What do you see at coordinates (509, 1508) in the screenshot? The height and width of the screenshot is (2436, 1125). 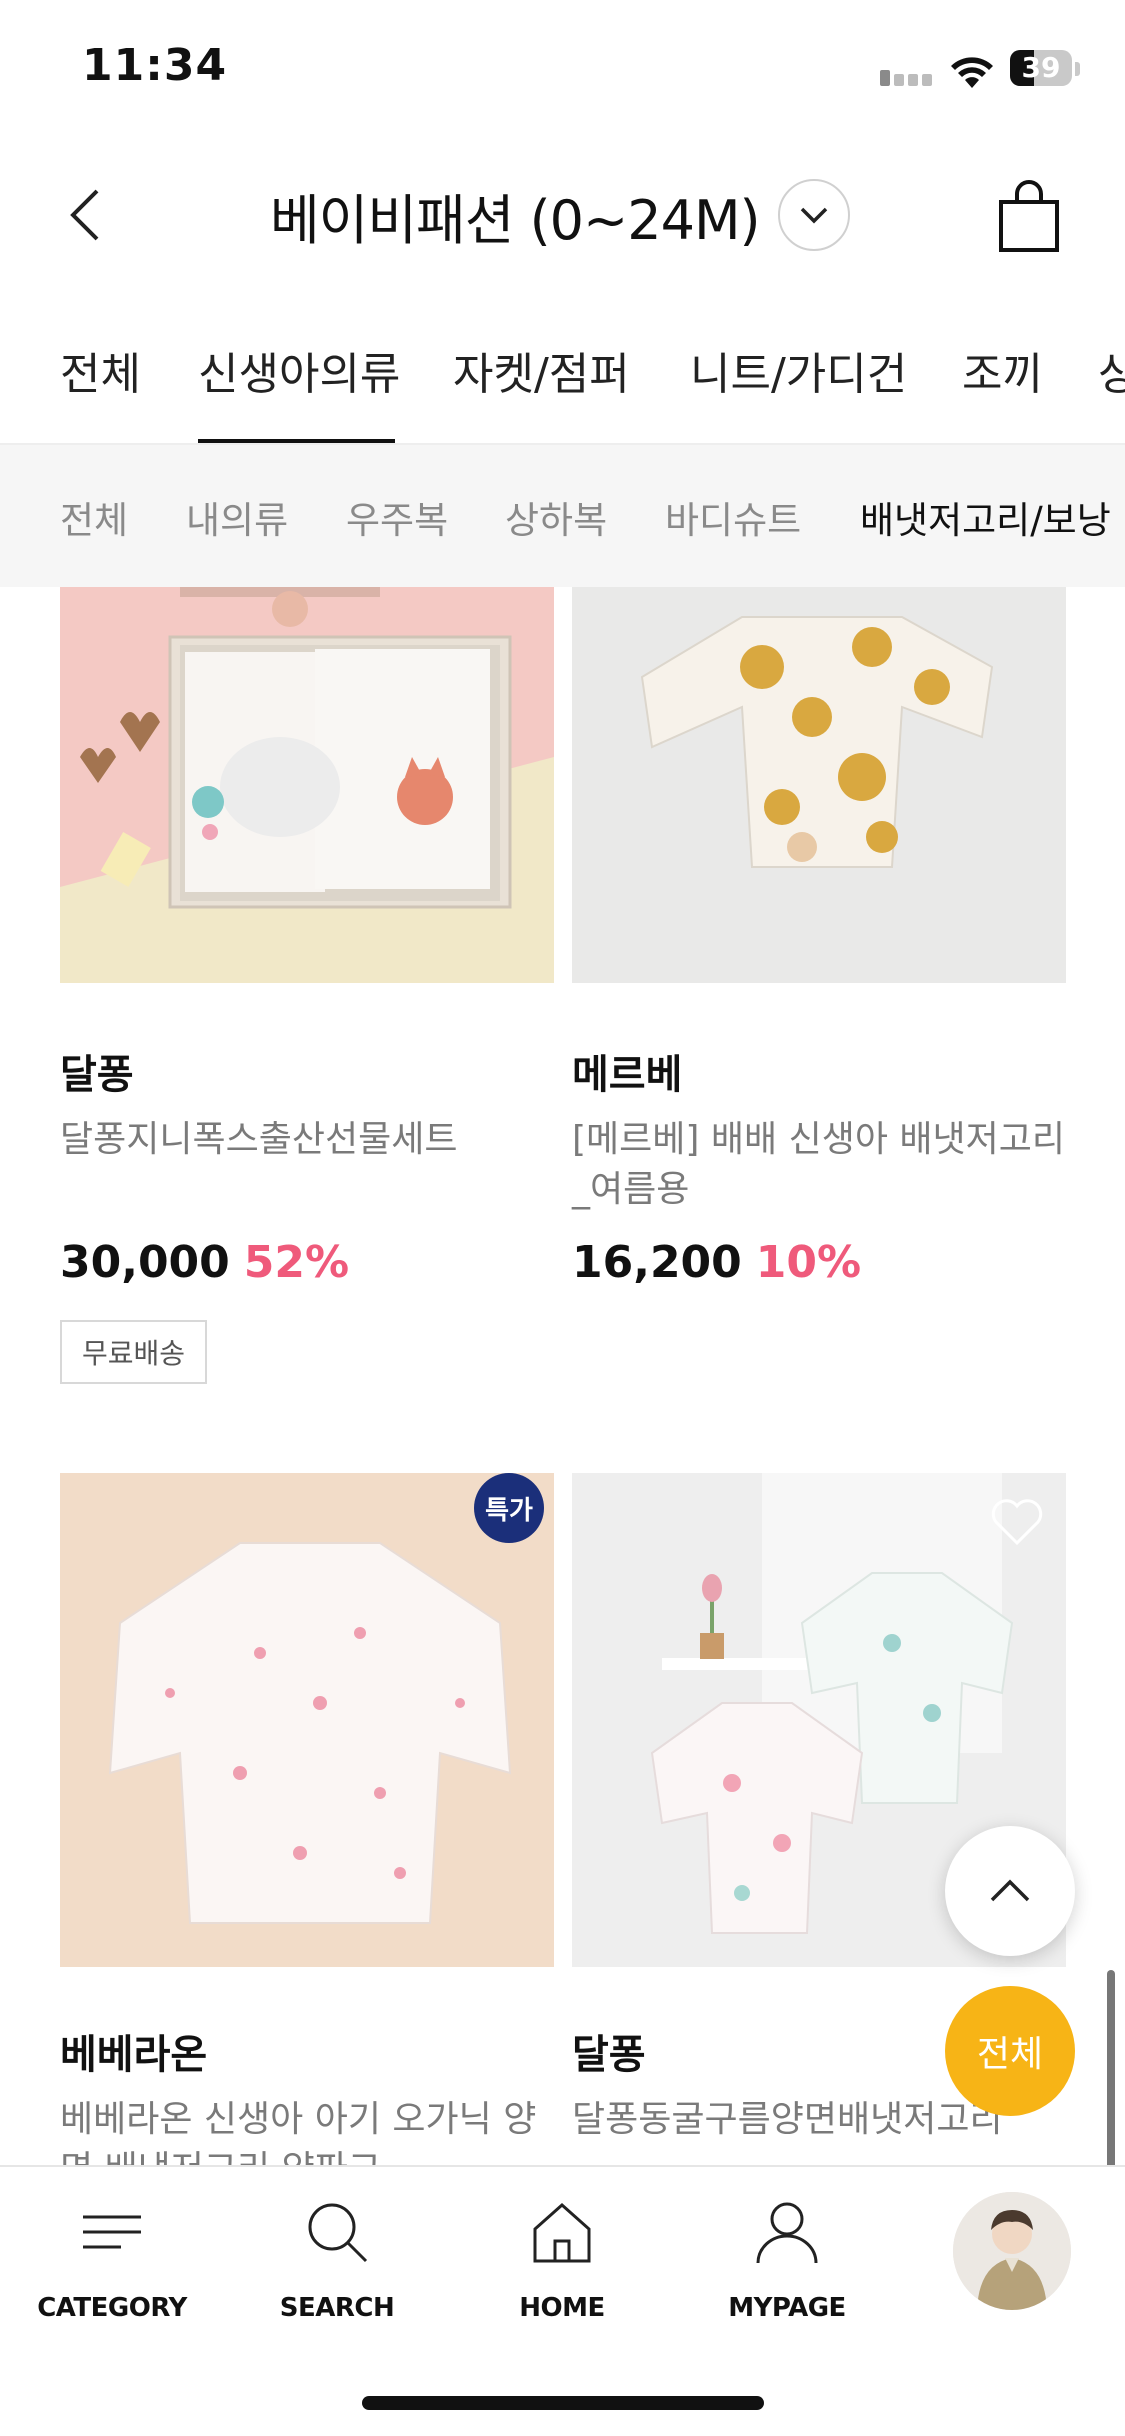 I see `special-price-badge: 특가` at bounding box center [509, 1508].